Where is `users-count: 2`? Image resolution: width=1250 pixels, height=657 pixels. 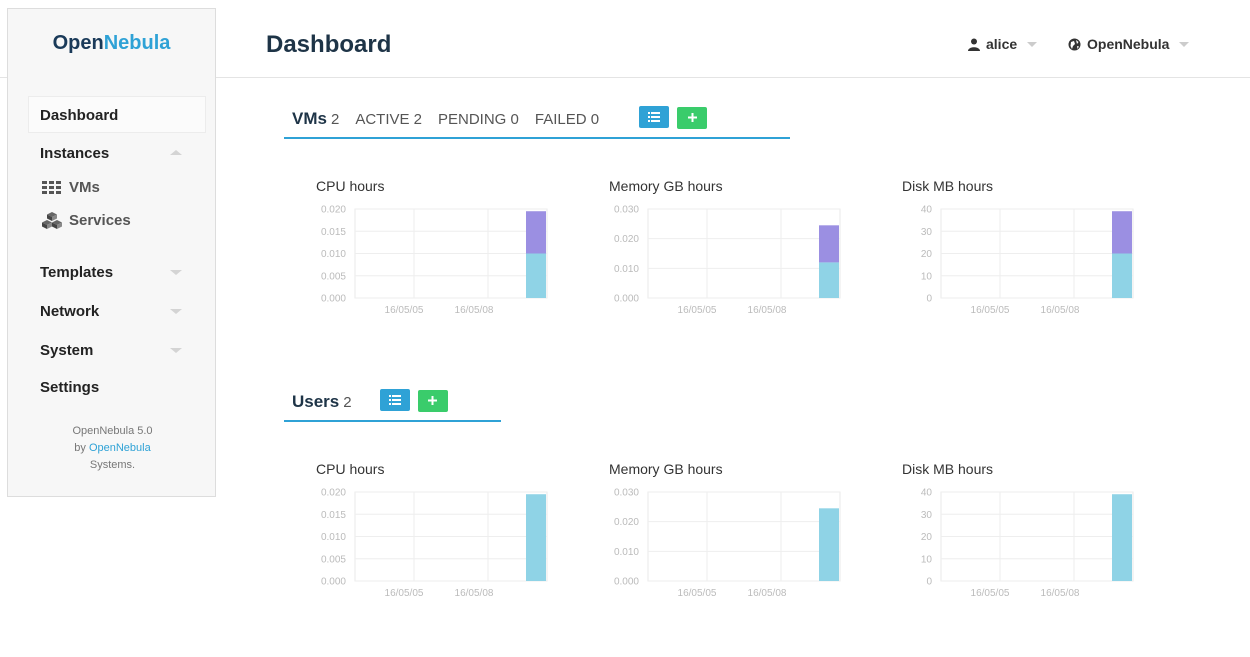 users-count: 2 is located at coordinates (347, 402).